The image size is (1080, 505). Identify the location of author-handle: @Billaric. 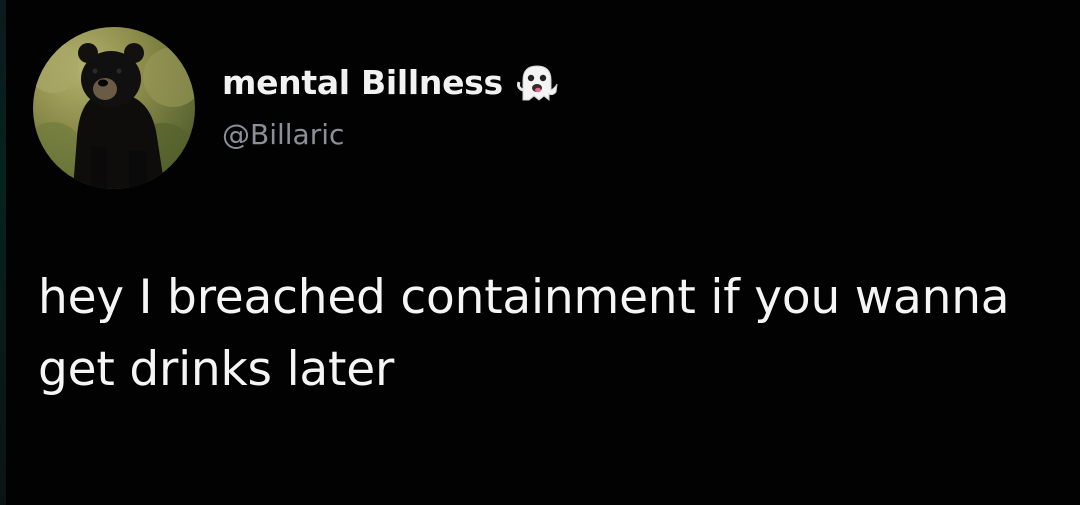
(283, 134).